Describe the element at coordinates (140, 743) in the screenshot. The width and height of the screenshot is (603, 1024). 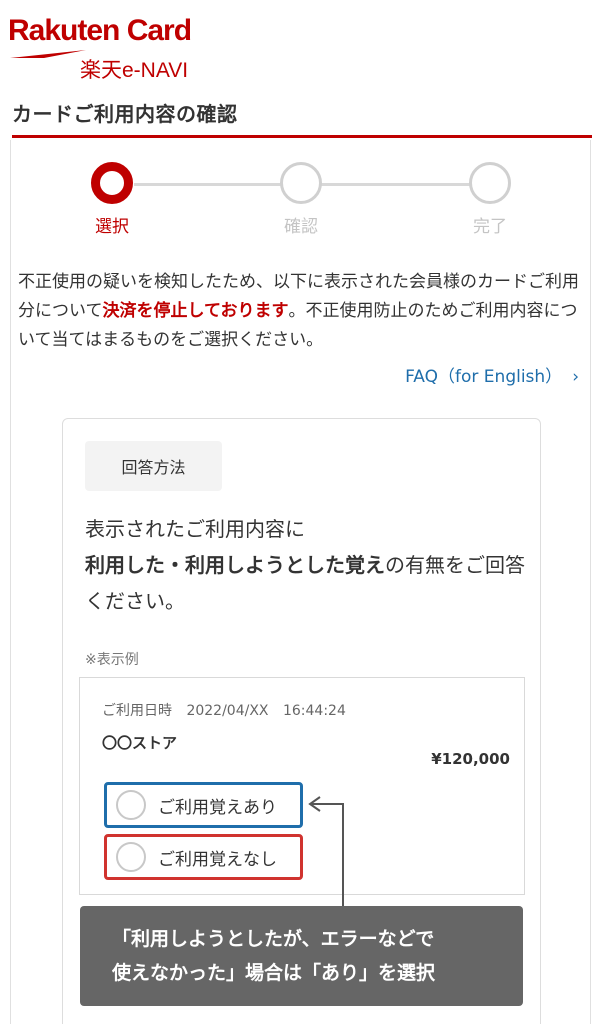
I see `example-store-name: 〇〇ストア` at that location.